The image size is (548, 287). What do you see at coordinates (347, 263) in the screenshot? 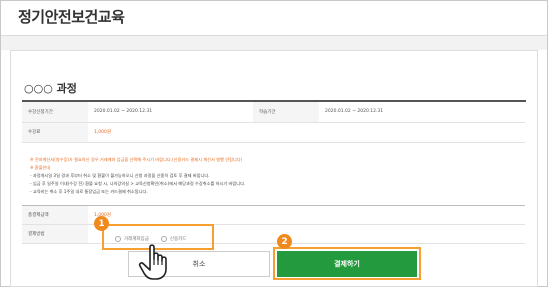
I see `highlight-pay-button` at bounding box center [347, 263].